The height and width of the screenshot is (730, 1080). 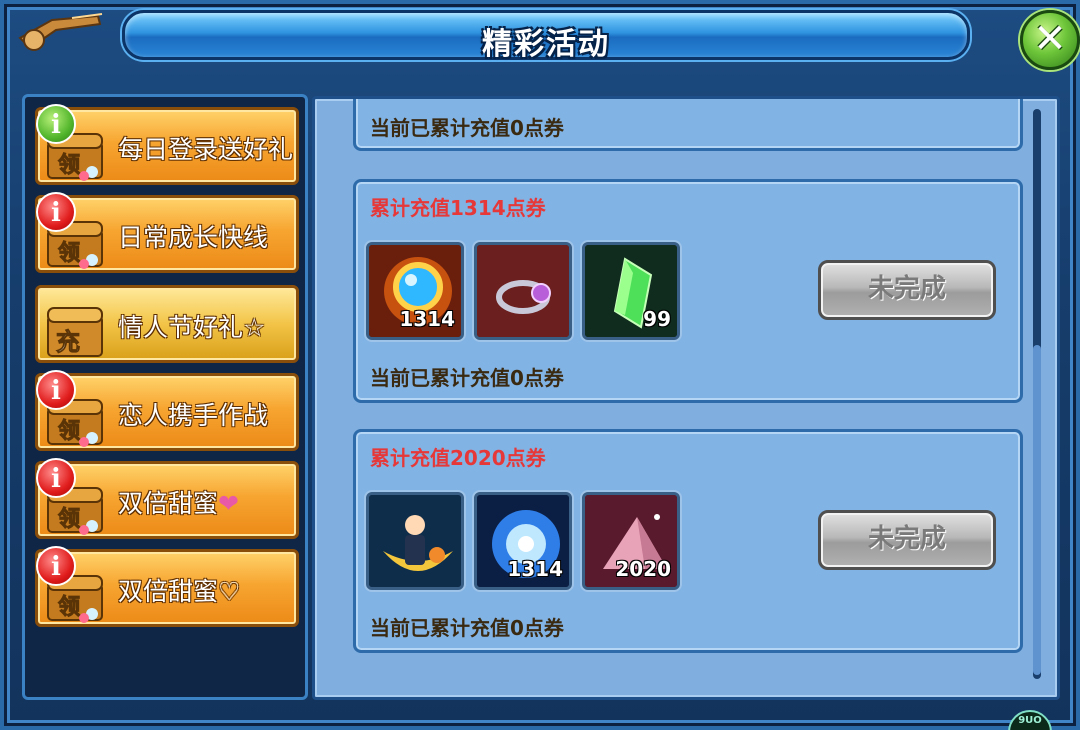 I want to click on card-title: 累计充值1314点券, so click(x=458, y=208).